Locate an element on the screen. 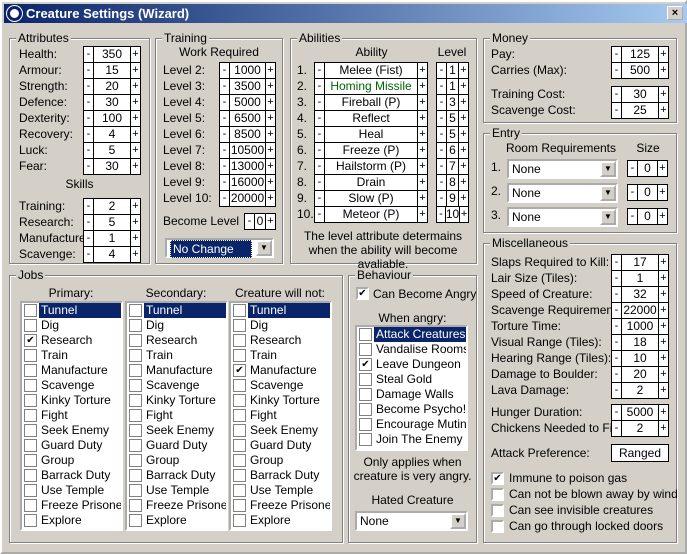 This screenshot has width=687, height=554. job-checkbox: ✔ is located at coordinates (30, 340).